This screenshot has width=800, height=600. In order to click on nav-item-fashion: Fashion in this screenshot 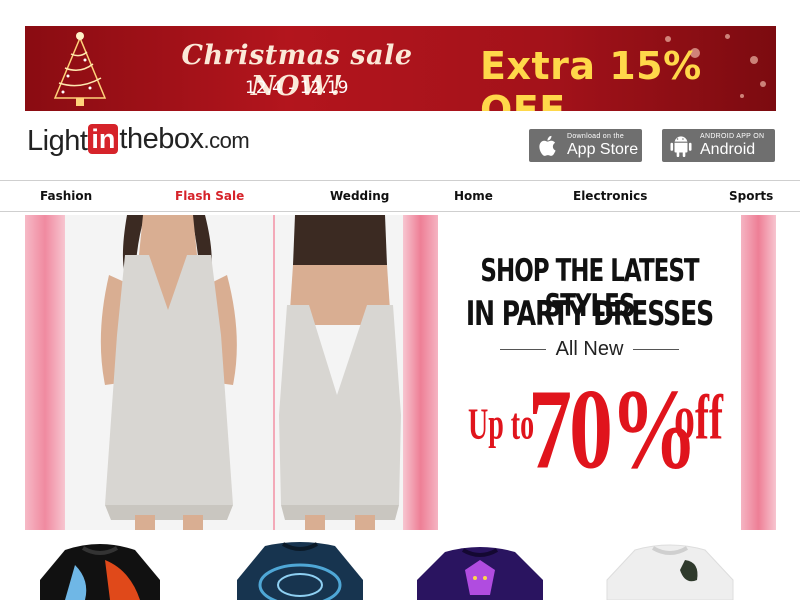, I will do `click(66, 196)`.